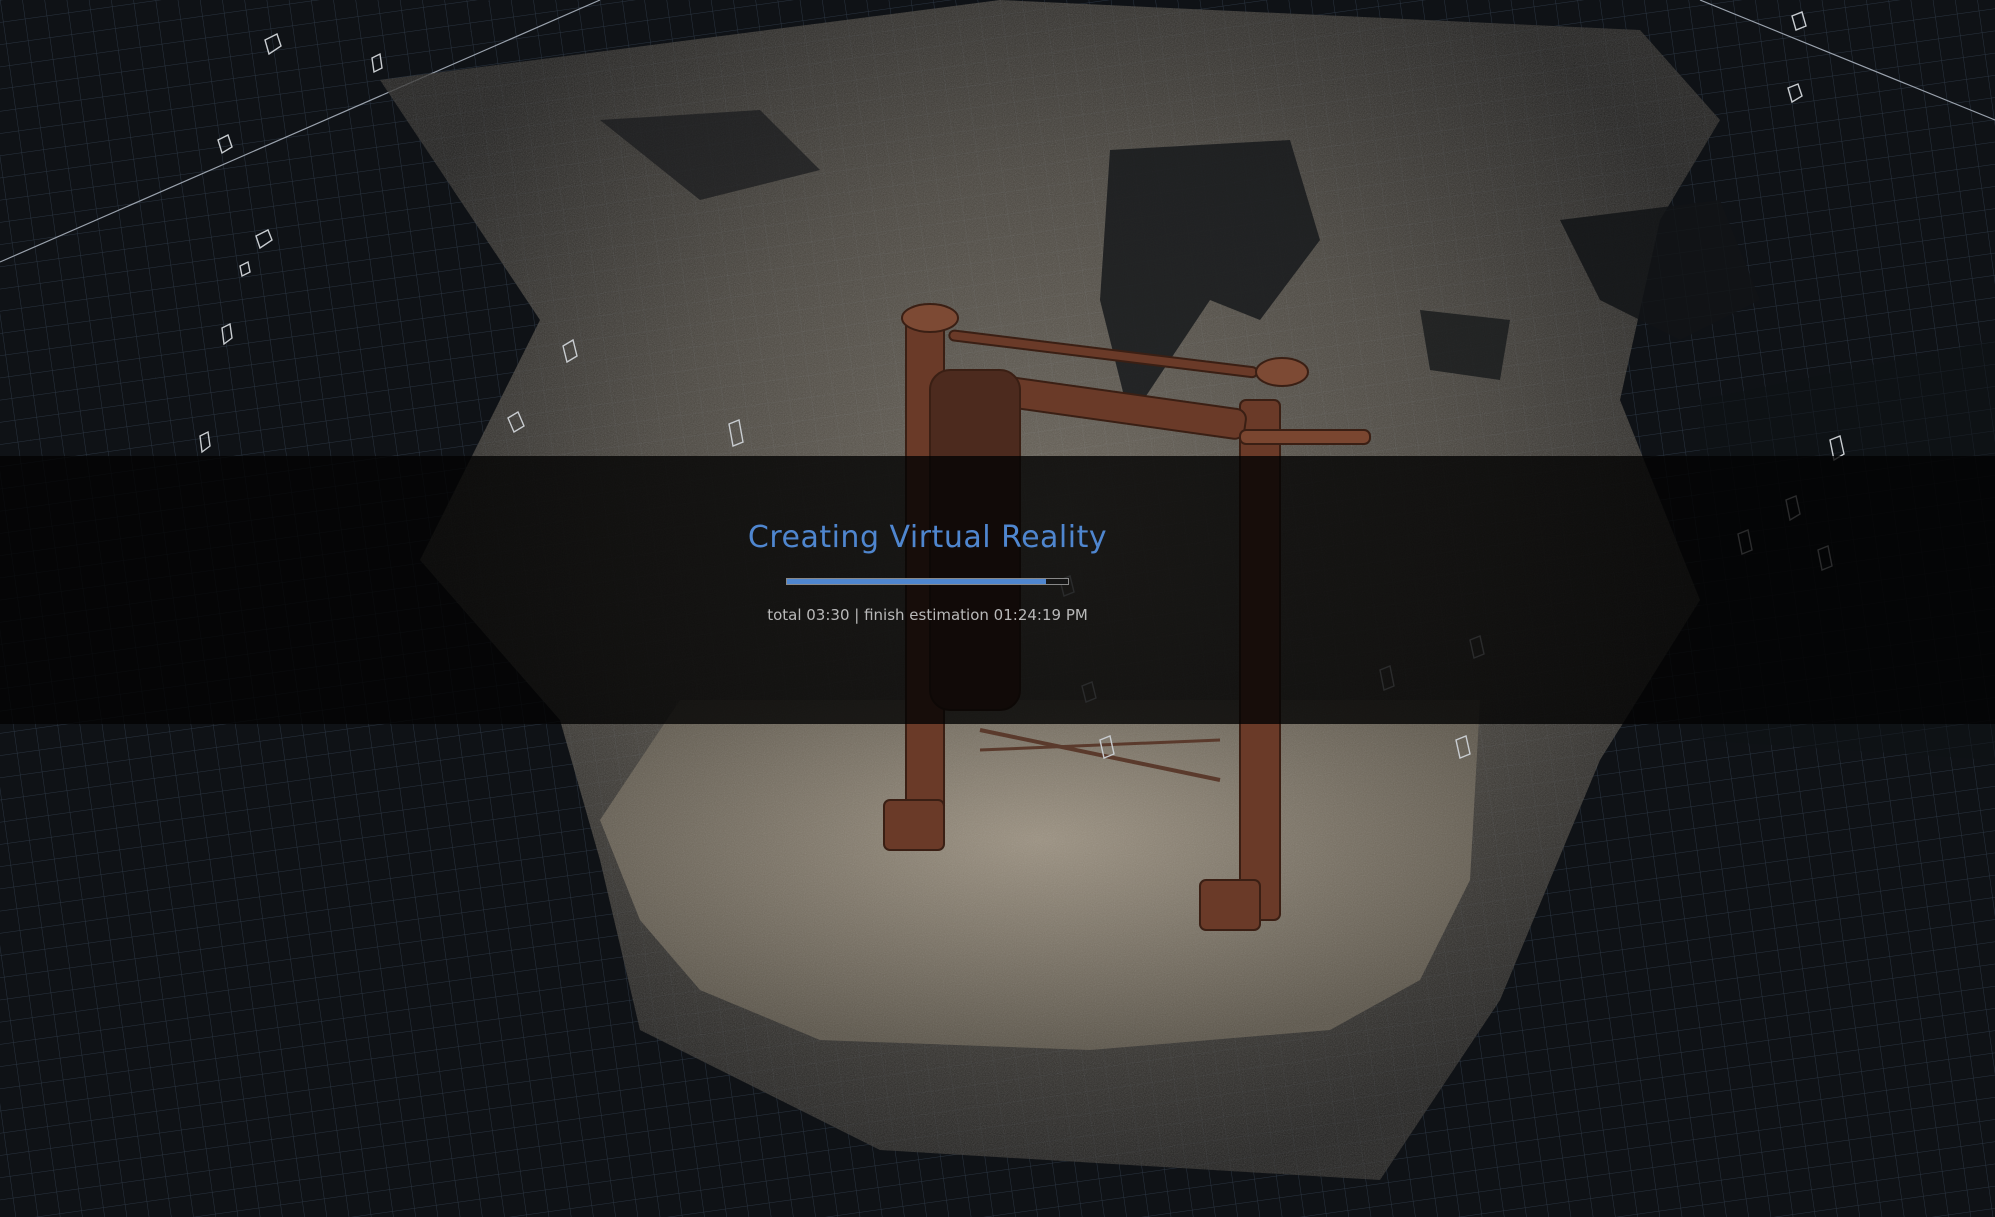 This screenshot has height=1217, width=1995. Describe the element at coordinates (927, 537) in the screenshot. I see `progress-title: Creating Virtual Reality` at that location.